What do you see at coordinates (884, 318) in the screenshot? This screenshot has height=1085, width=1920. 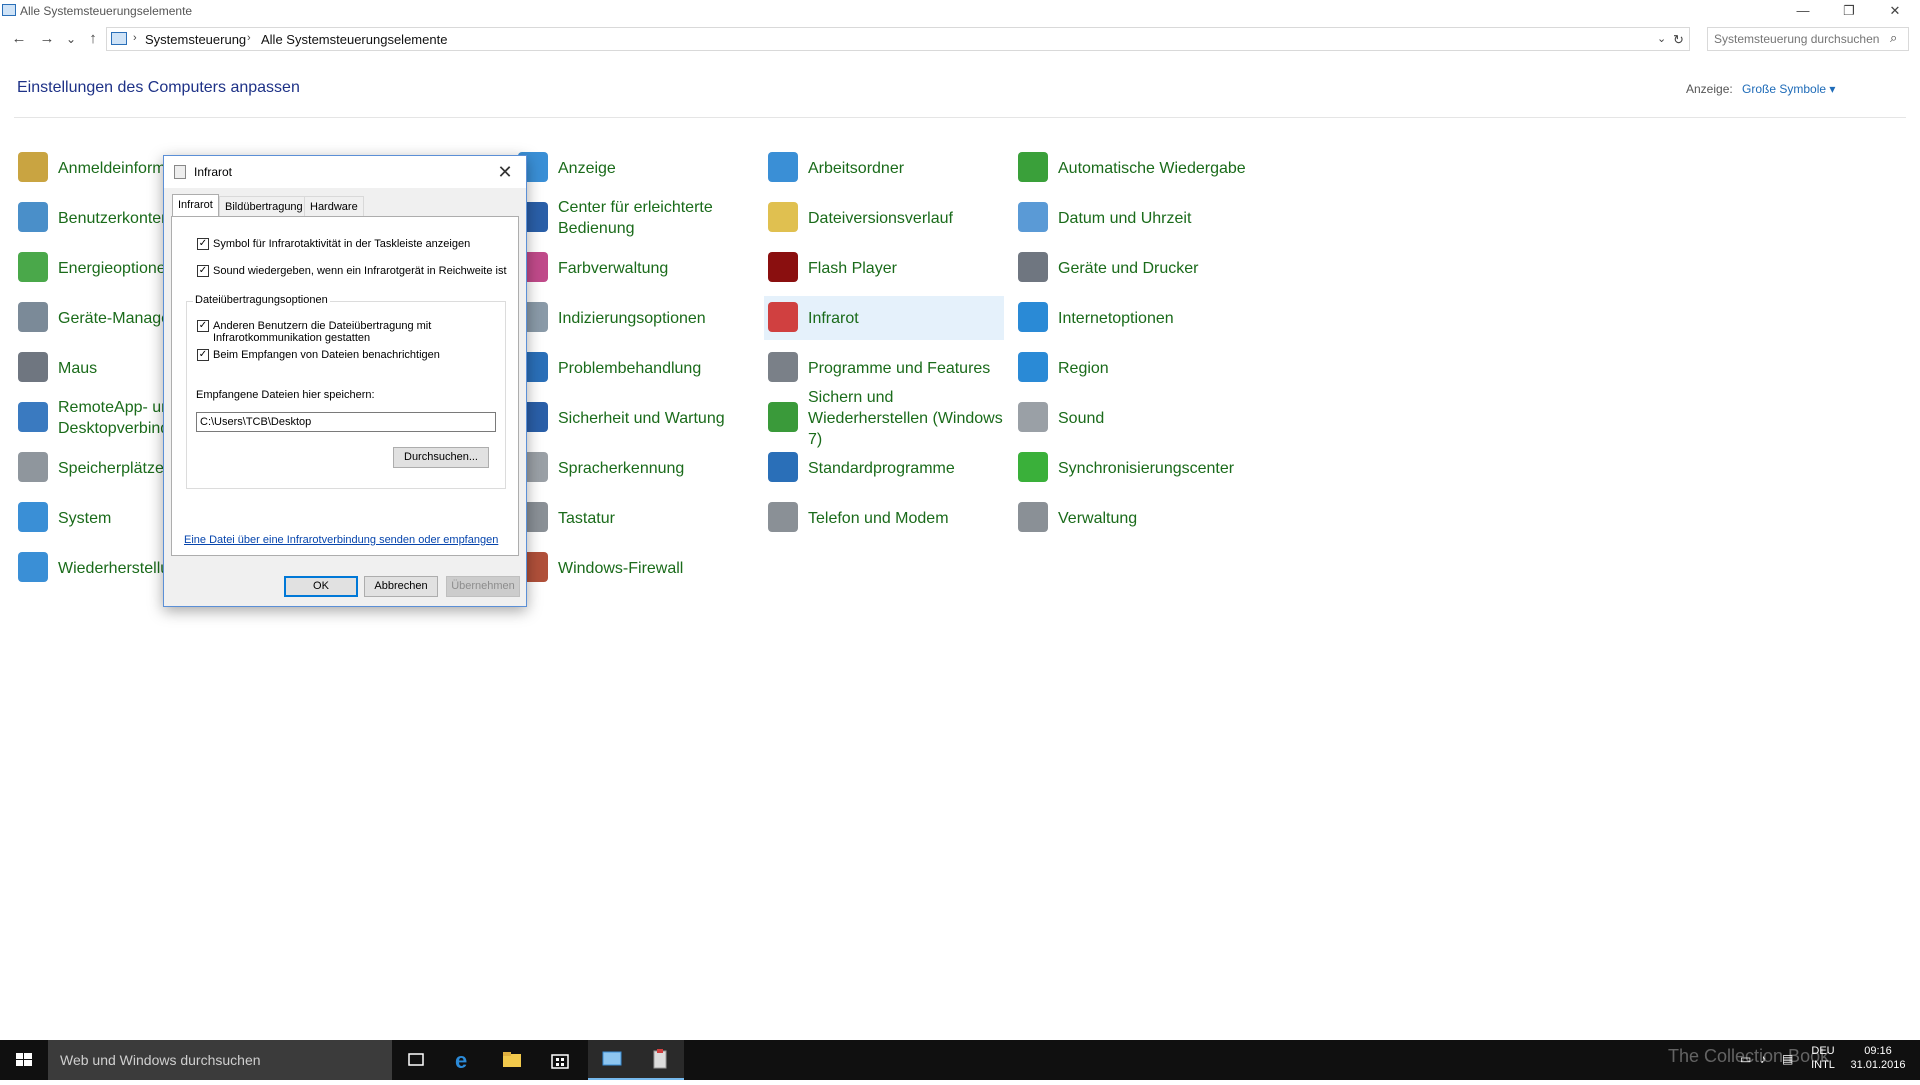 I see `control-panel-item: Infrarot` at bounding box center [884, 318].